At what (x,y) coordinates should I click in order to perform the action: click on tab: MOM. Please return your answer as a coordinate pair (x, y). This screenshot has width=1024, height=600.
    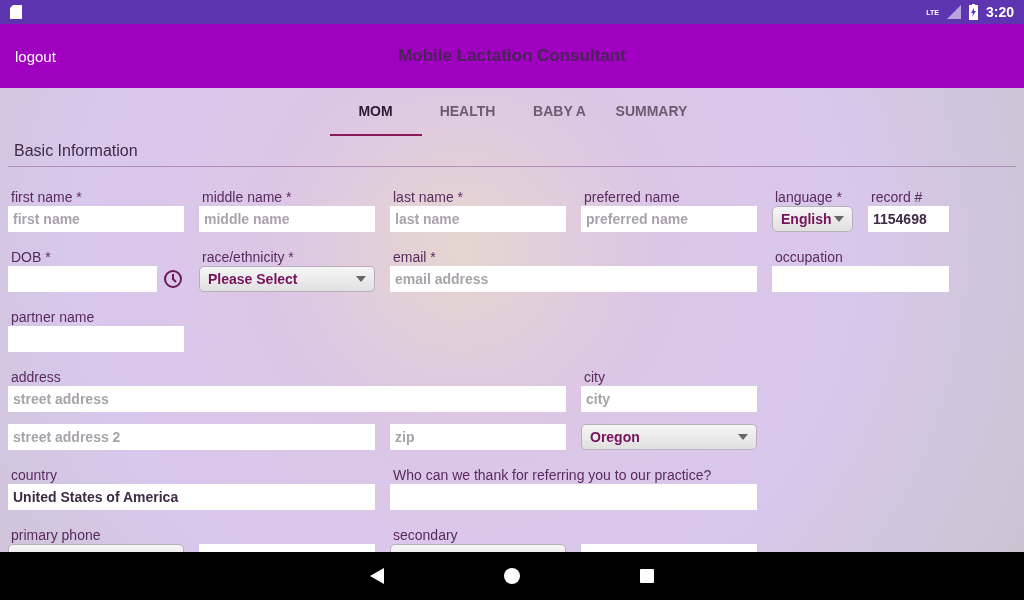
    Looking at the image, I should click on (375, 112).